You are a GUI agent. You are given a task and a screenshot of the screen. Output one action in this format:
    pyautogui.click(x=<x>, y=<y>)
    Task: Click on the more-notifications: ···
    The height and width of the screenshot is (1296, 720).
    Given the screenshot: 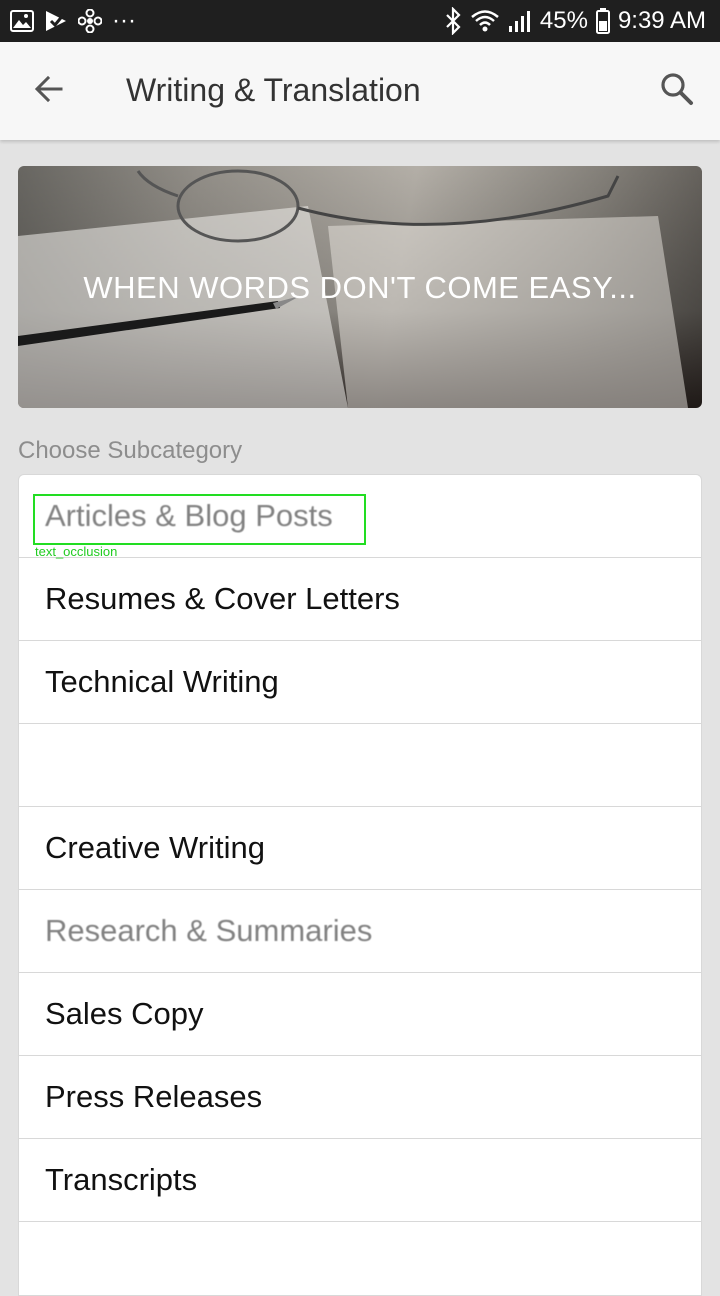 What is the action you would take?
    pyautogui.click(x=124, y=20)
    